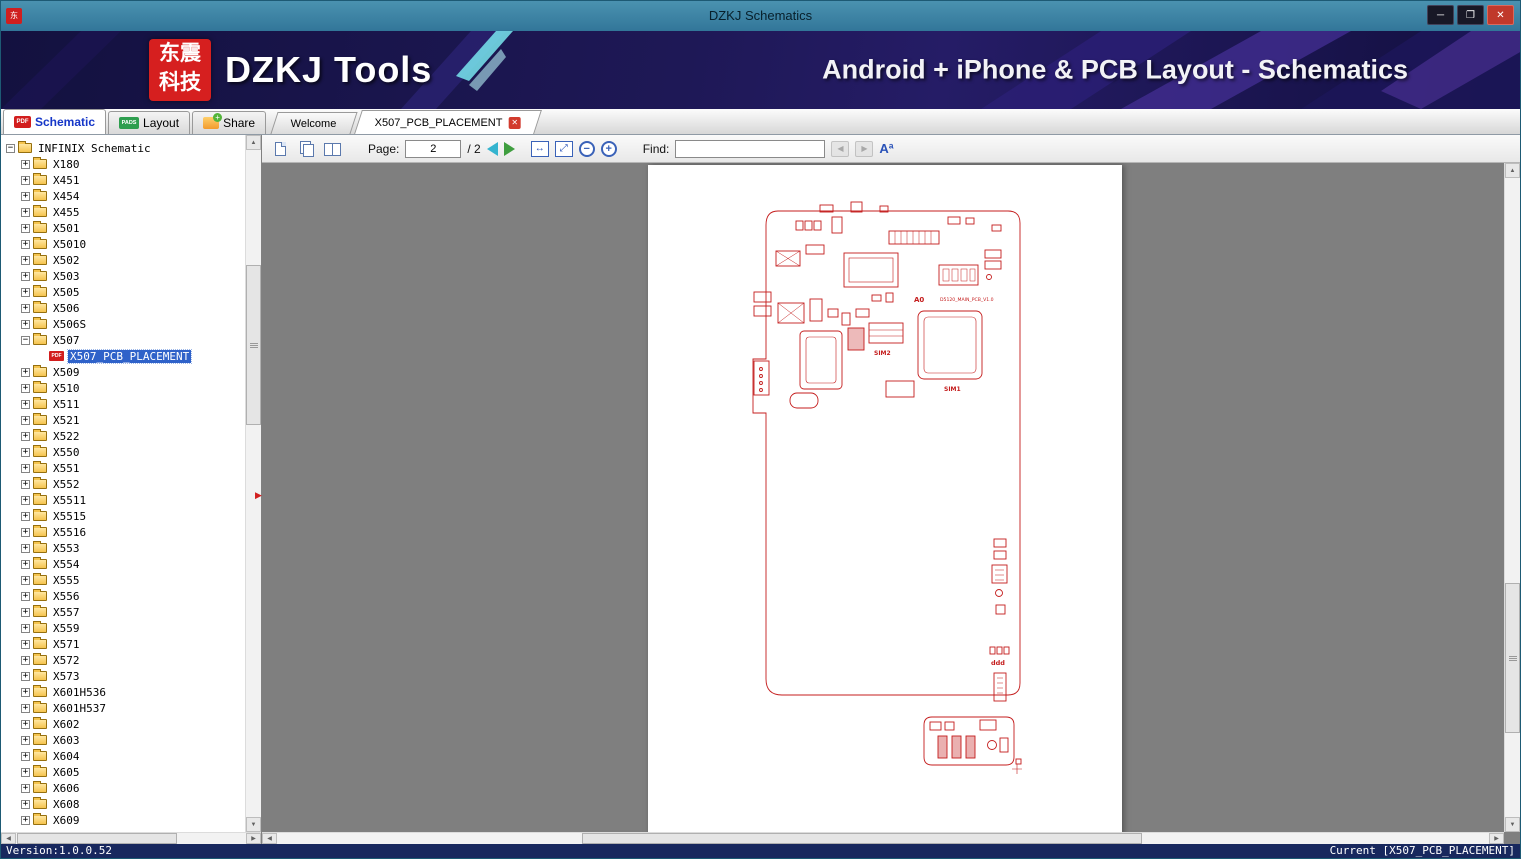  Describe the element at coordinates (447, 122) in the screenshot. I see `tab-x507-pcb-placement: X507_PCB_PLACEMENT ✕` at that location.